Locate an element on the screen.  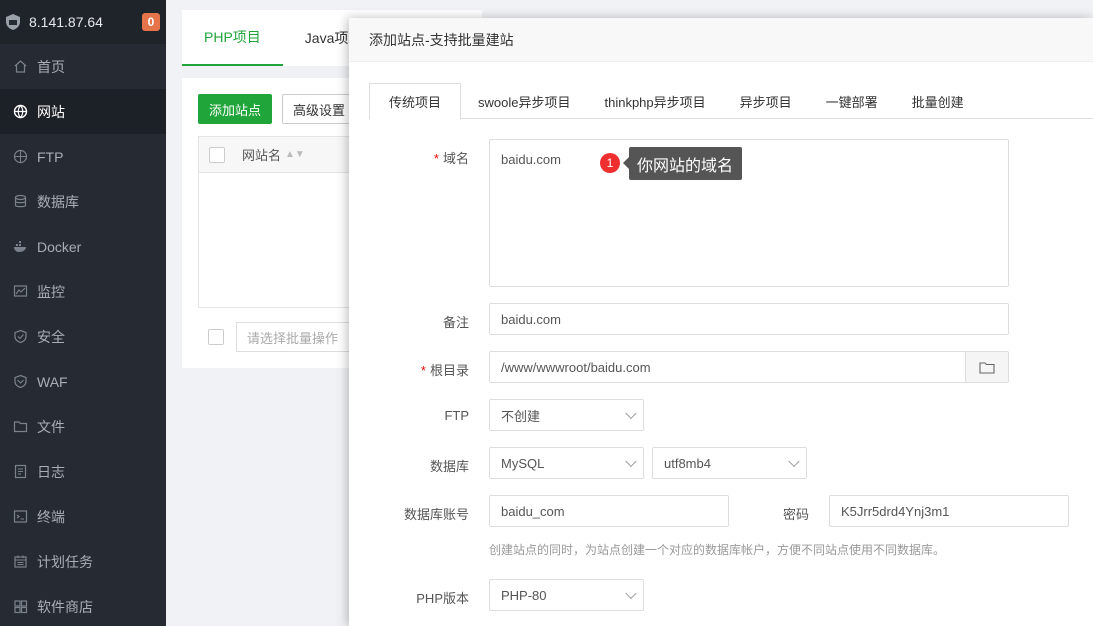
php-version-select: PHP-80 is located at coordinates (566, 595).